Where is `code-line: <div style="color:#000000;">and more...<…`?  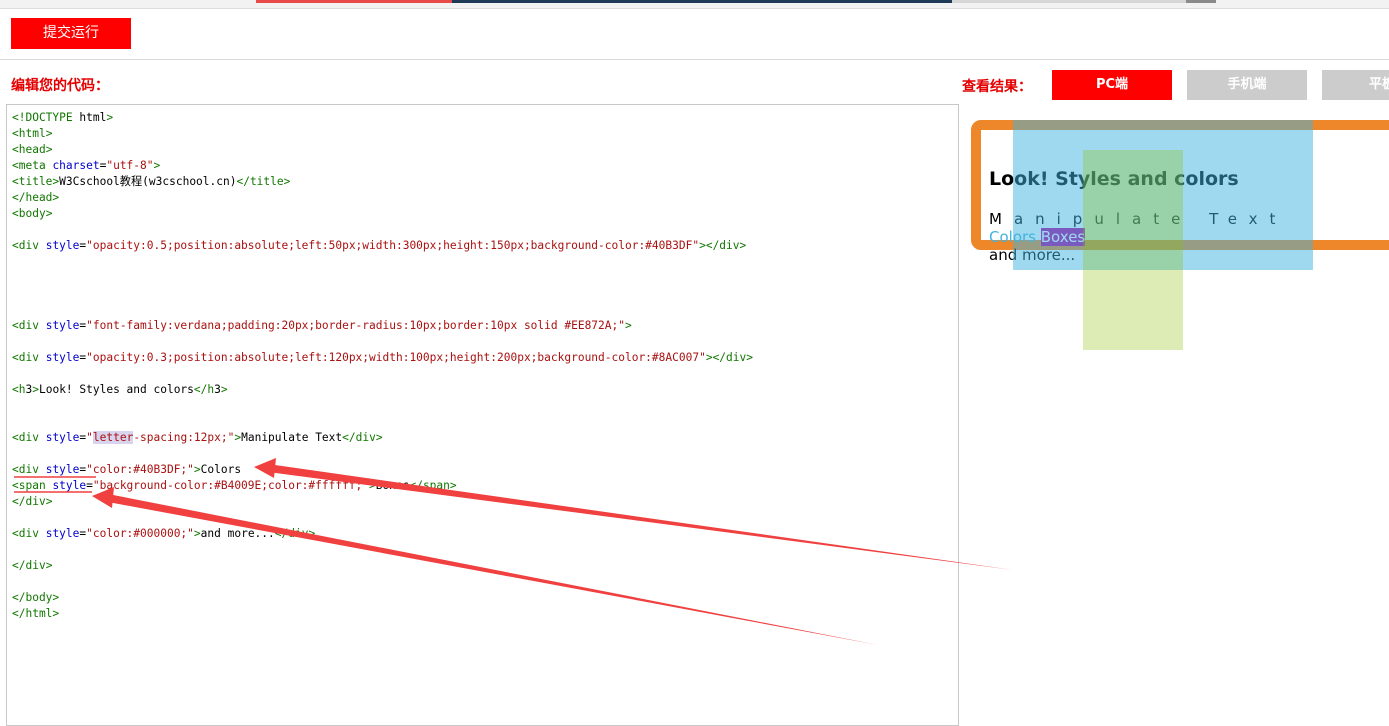 code-line: <div style="color:#000000;">and more...<… is located at coordinates (382, 534).